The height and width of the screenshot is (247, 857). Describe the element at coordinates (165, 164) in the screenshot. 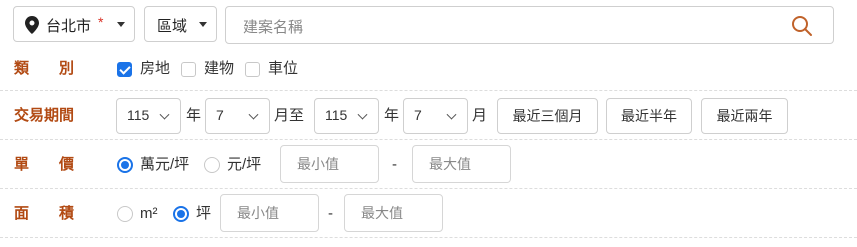

I see `unit-price-option-wan-per-ping: 萬元/坪` at that location.